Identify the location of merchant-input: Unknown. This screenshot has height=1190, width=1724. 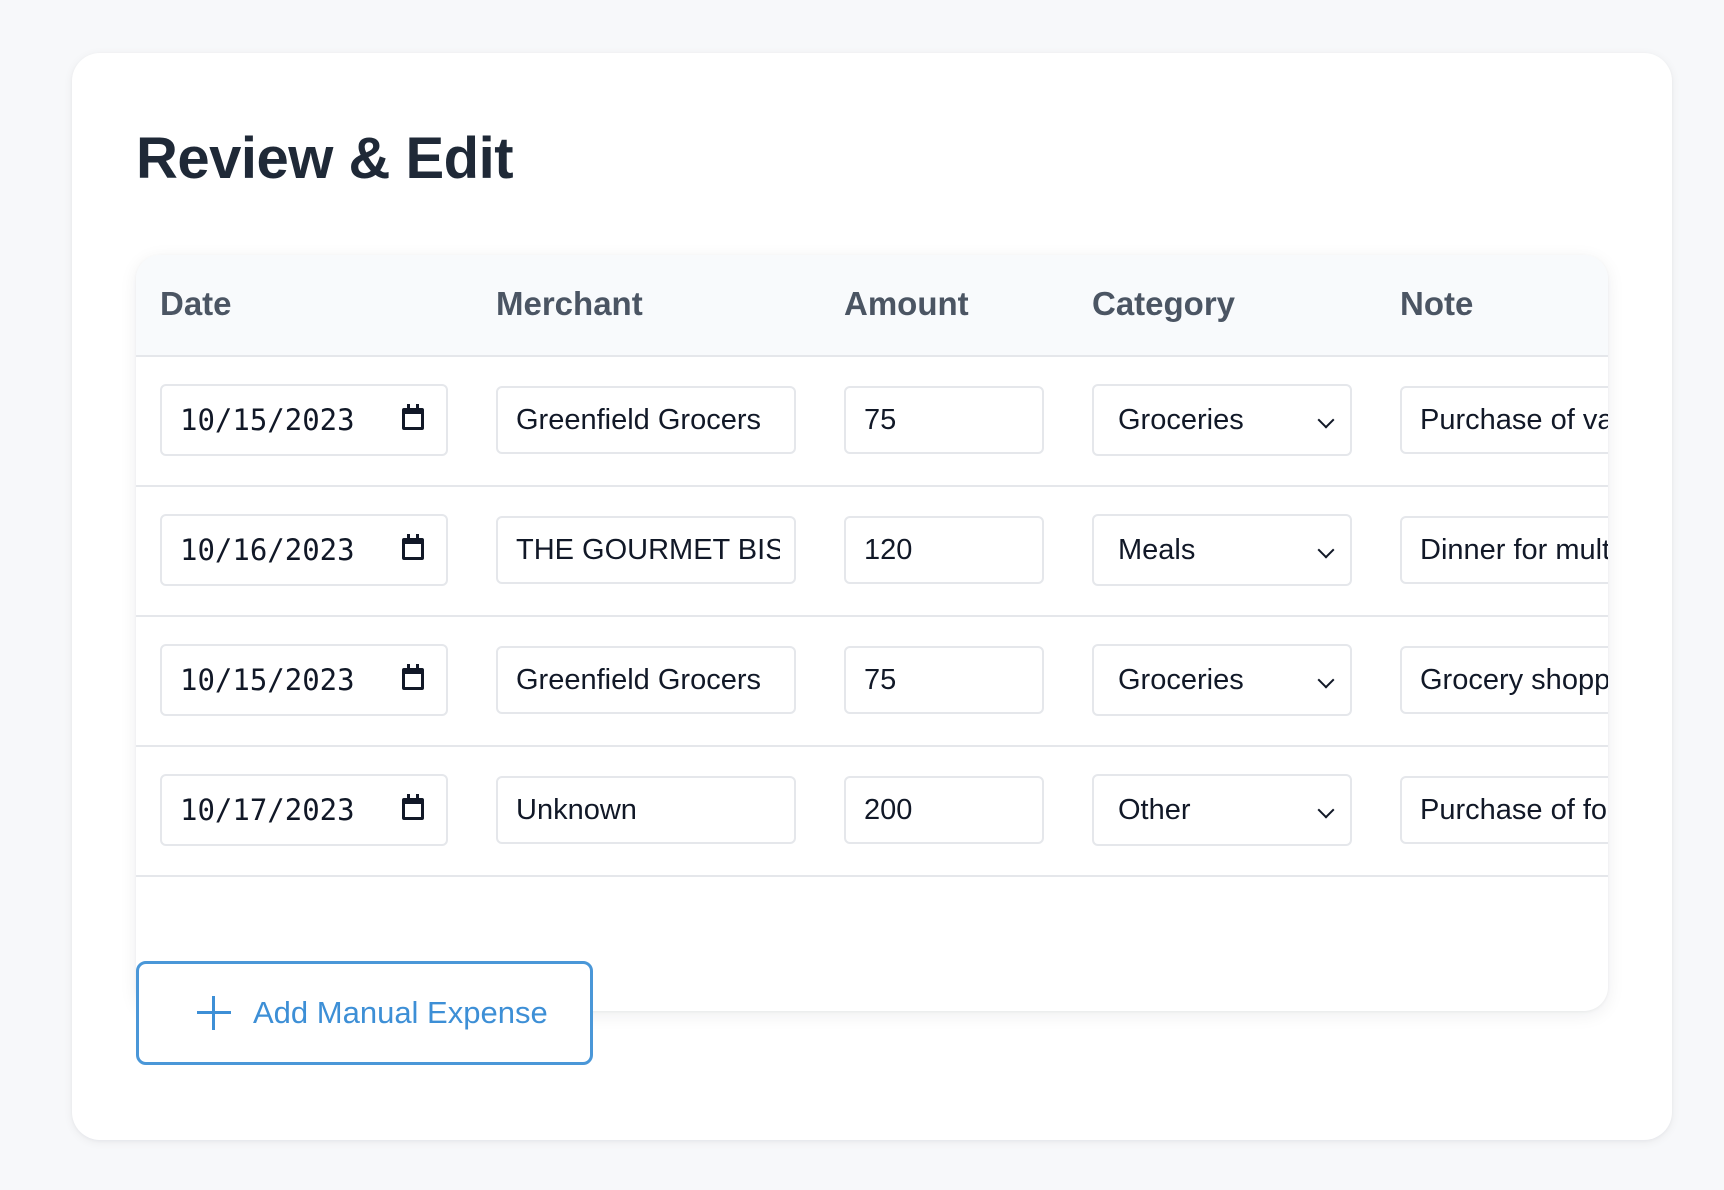
(646, 810).